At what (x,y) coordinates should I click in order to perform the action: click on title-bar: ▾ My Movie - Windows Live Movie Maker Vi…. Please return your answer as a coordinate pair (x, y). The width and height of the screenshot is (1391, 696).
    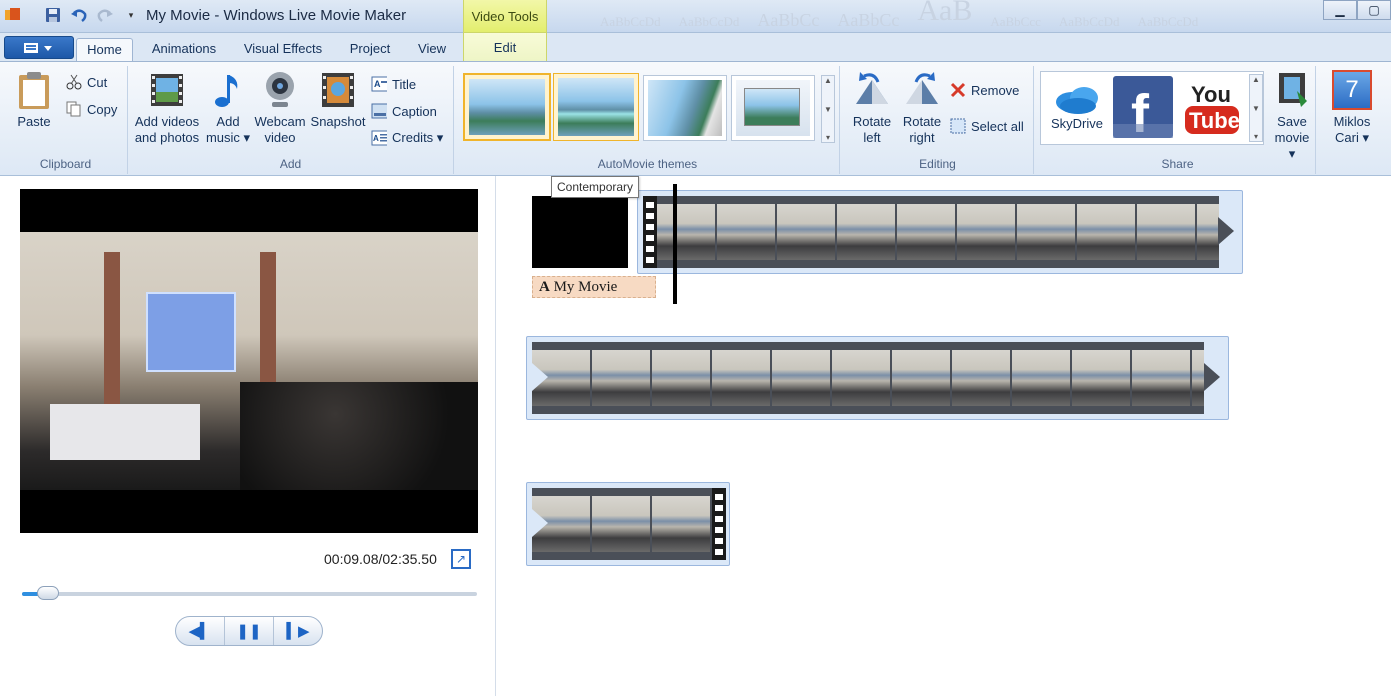
    Looking at the image, I should click on (695, 16).